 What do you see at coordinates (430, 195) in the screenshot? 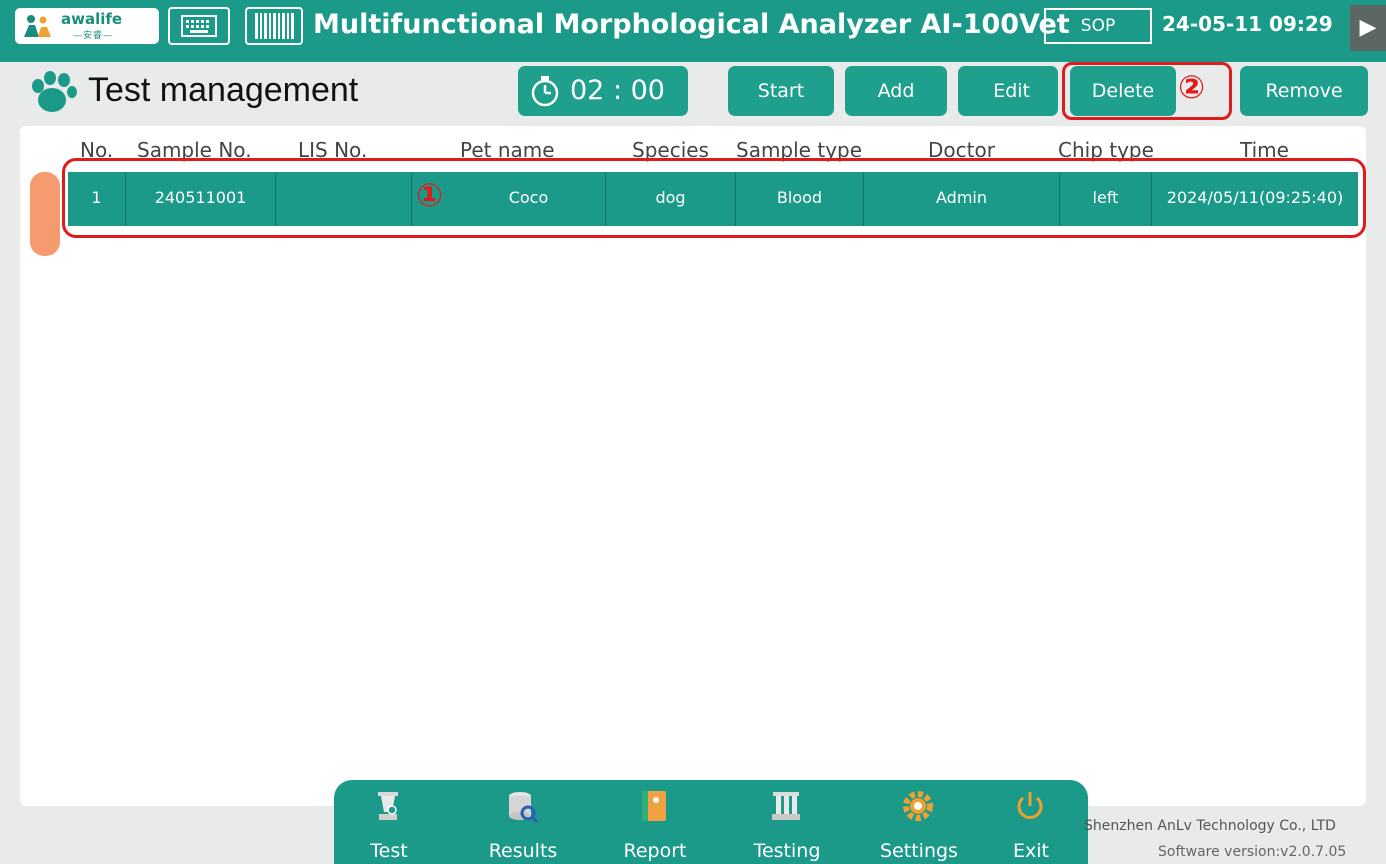
I see `step-marker-1: ①` at bounding box center [430, 195].